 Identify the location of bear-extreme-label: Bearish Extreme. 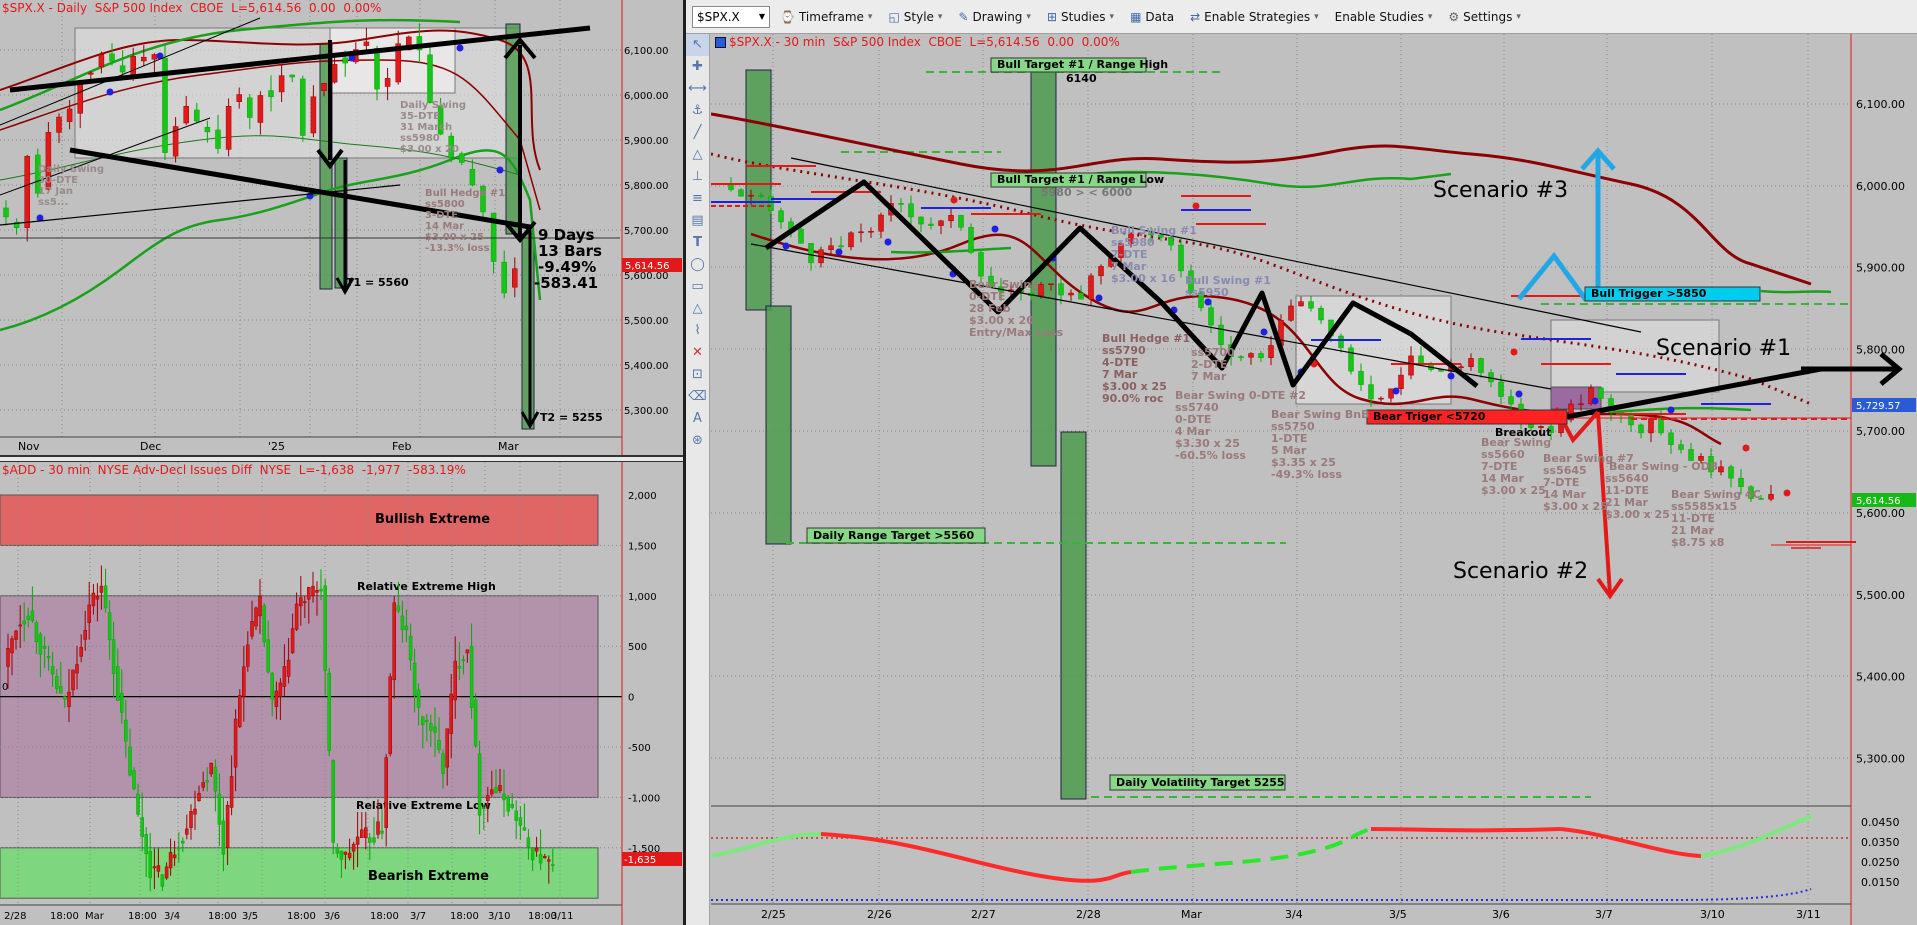
(428, 876).